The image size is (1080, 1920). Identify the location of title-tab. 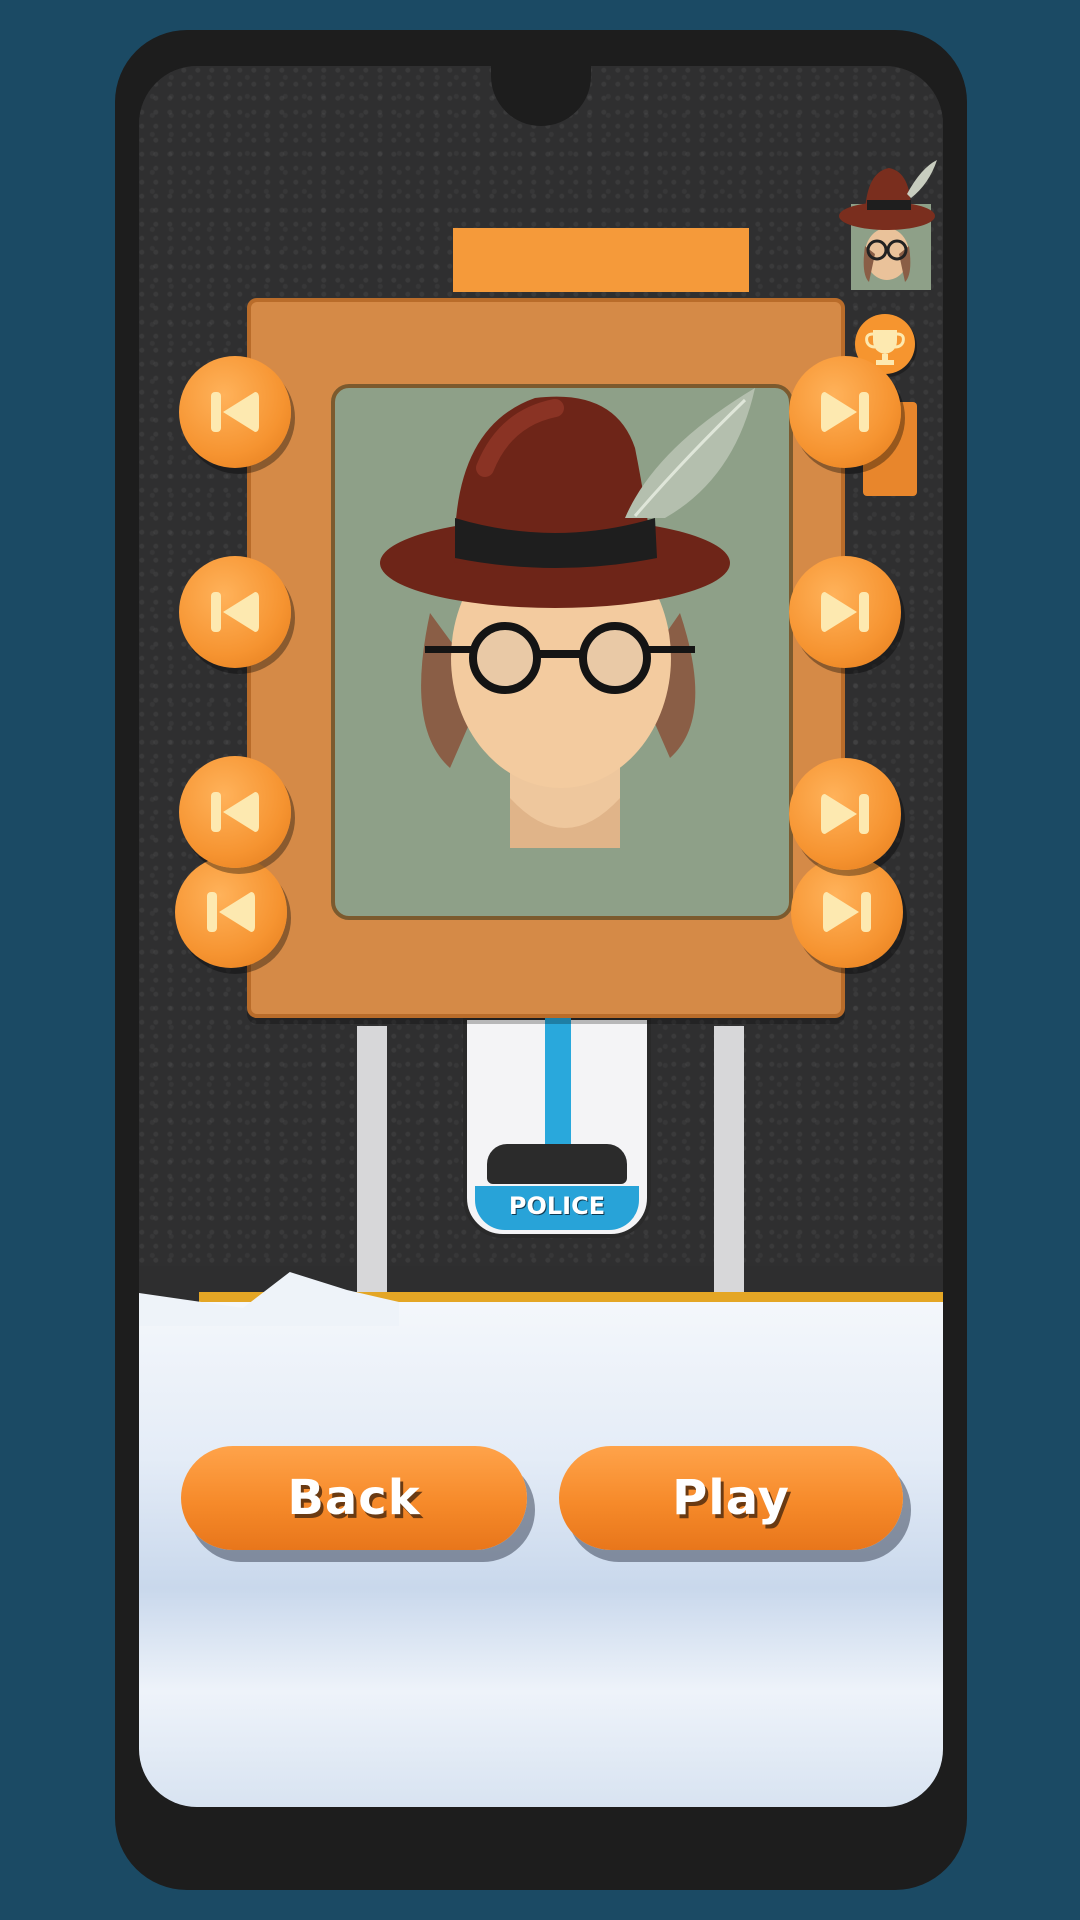
(601, 260).